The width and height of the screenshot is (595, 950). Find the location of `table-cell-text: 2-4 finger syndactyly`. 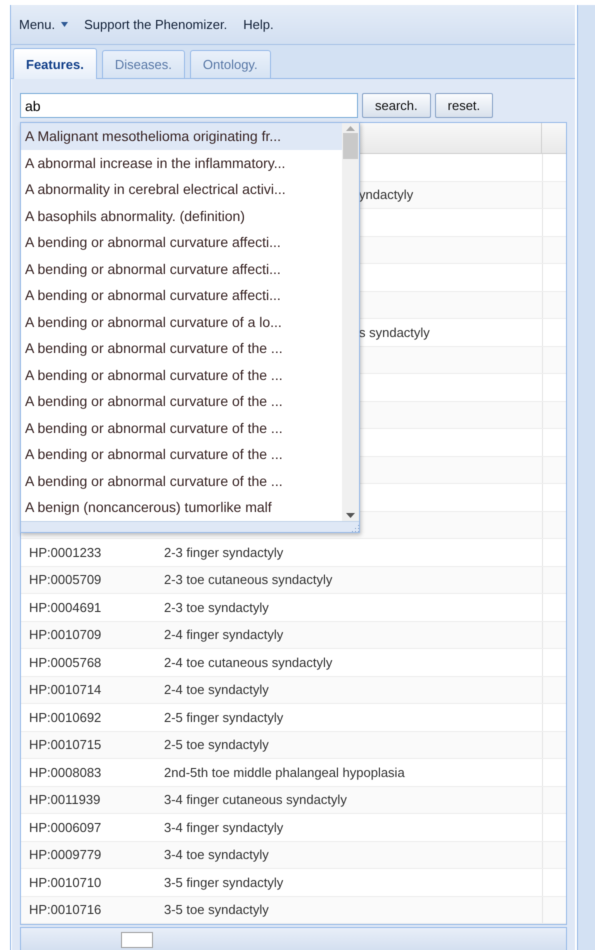

table-cell-text: 2-4 finger syndactyly is located at coordinates (223, 634).